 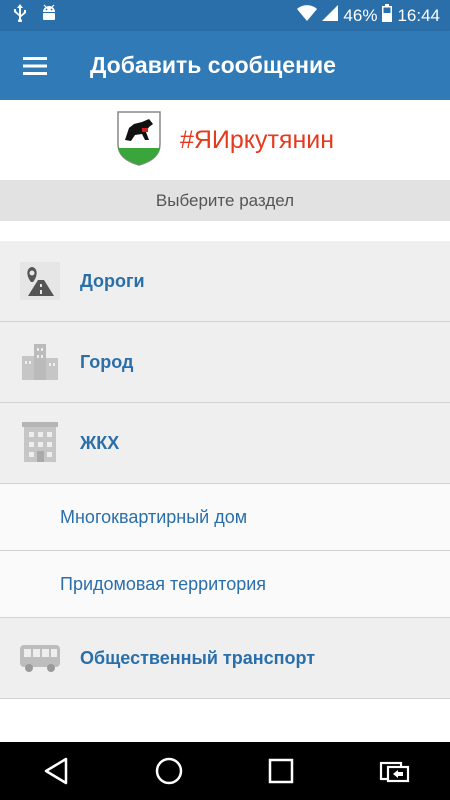 I want to click on recents-icon, so click(x=281, y=771).